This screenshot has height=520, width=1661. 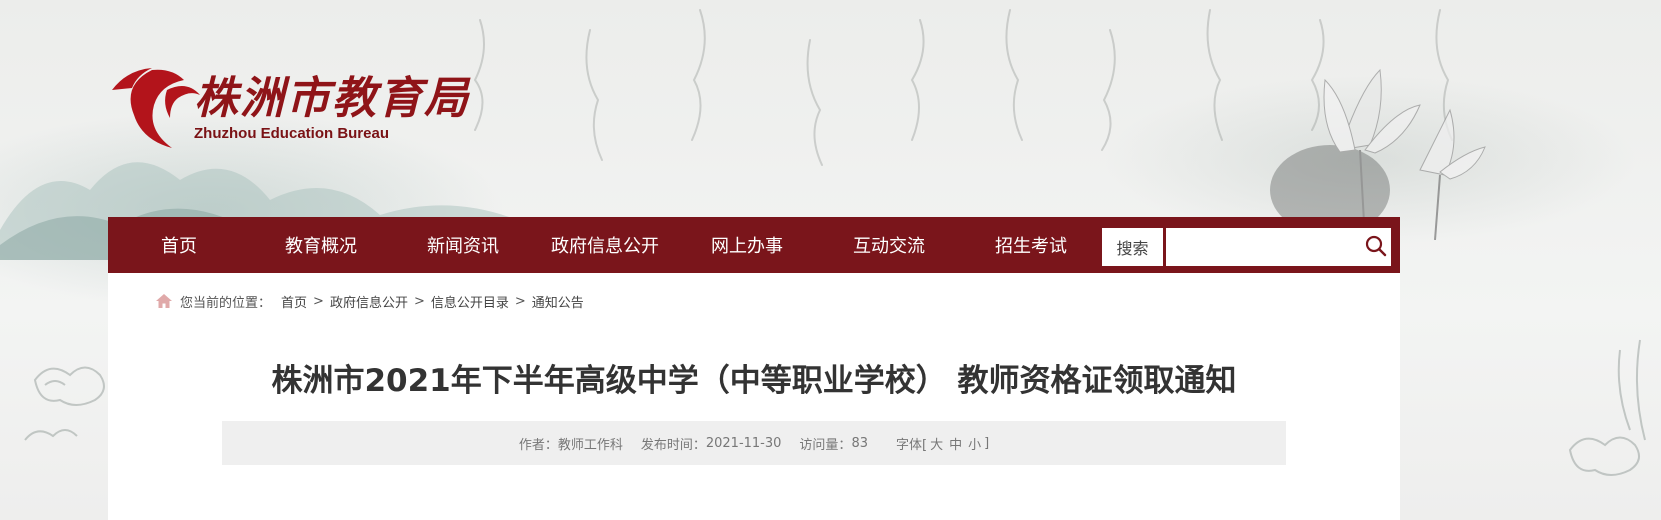 I want to click on nav-item-admissions: 招生考试, so click(x=1031, y=245).